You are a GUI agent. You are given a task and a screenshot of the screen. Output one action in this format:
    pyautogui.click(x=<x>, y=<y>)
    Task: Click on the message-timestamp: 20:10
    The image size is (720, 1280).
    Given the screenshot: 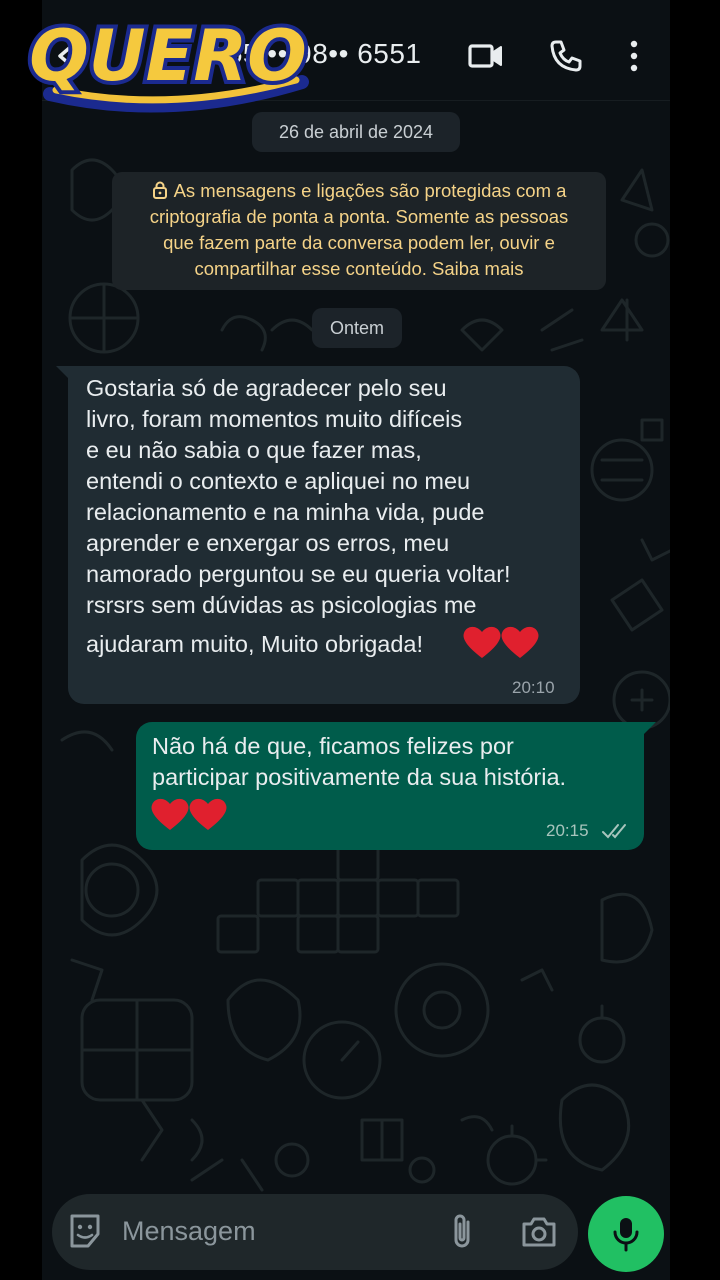 What is the action you would take?
    pyautogui.click(x=533, y=687)
    